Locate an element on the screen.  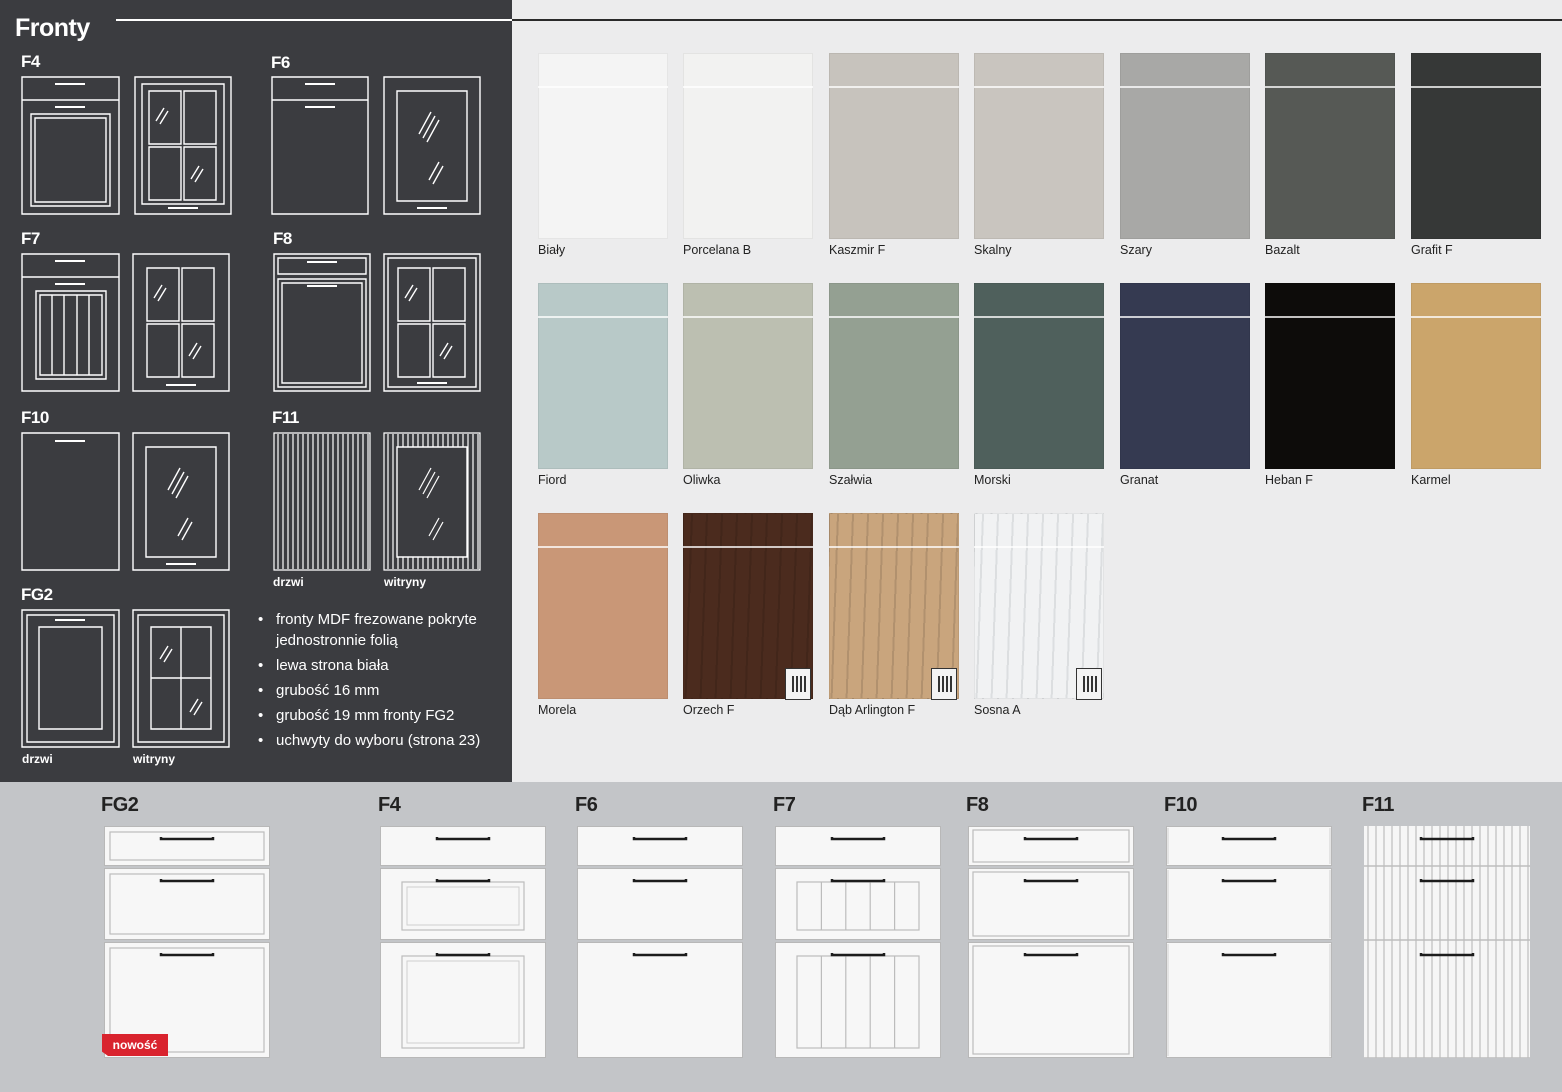
color-swatch: Granat is located at coordinates (1185, 385).